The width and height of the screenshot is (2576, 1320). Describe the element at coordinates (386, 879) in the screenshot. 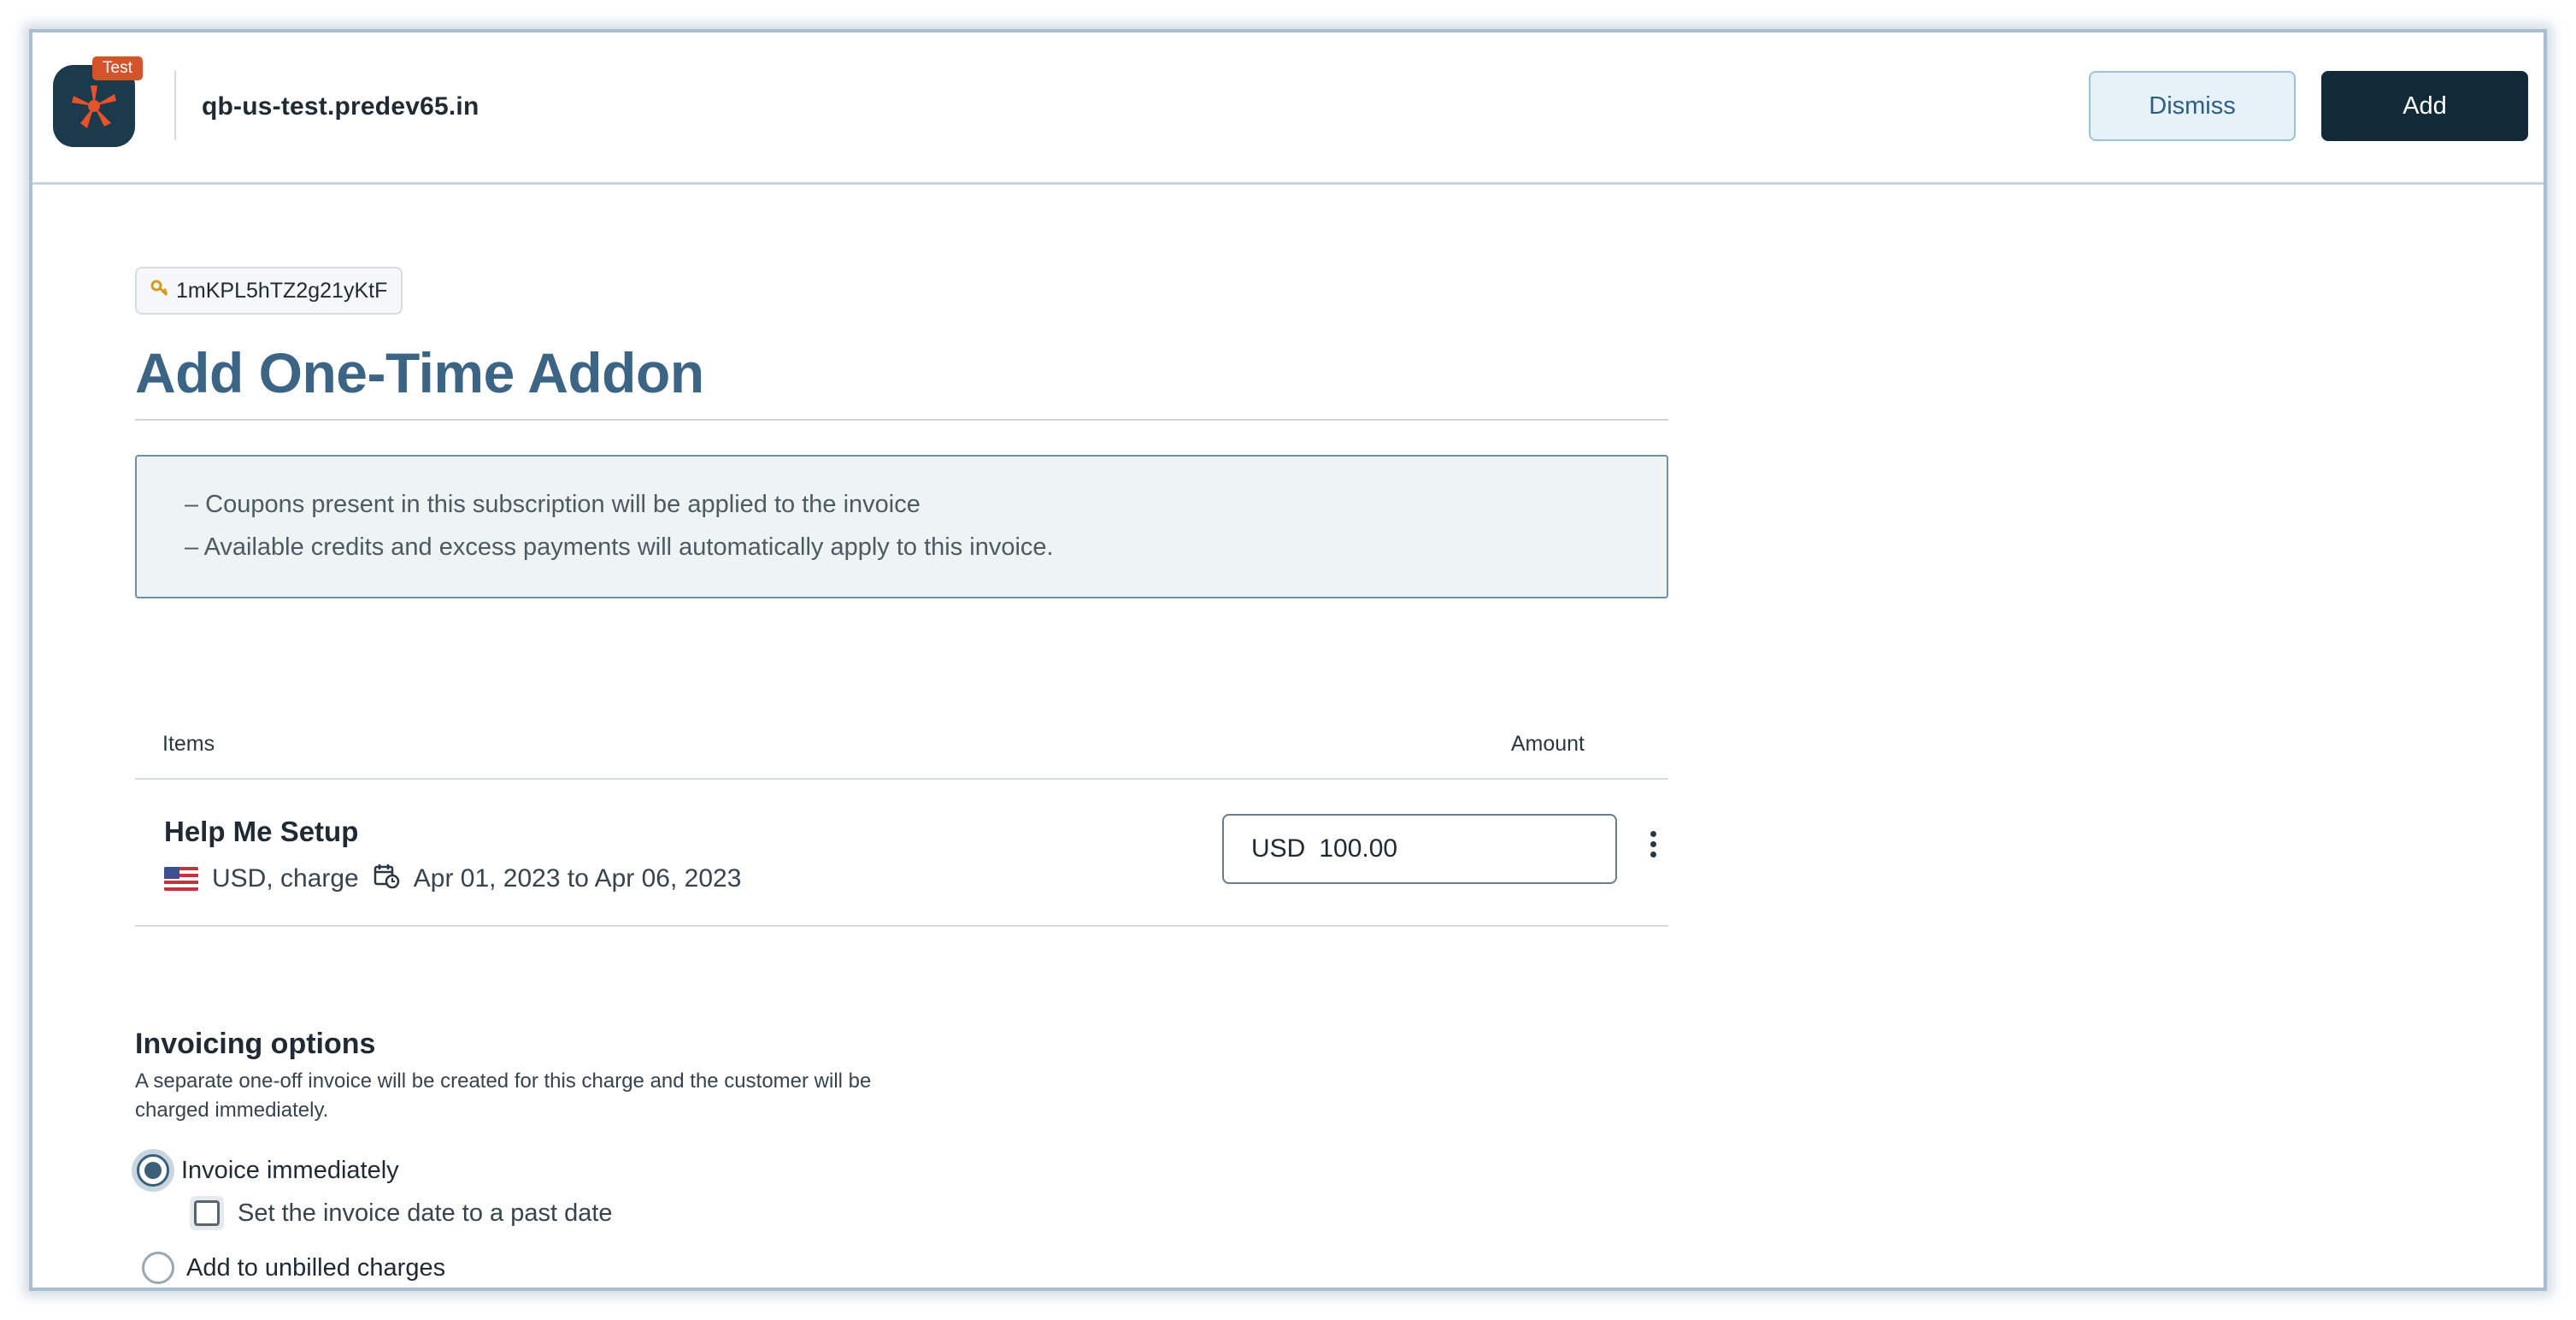

I see `calendar-clock-icon` at that location.